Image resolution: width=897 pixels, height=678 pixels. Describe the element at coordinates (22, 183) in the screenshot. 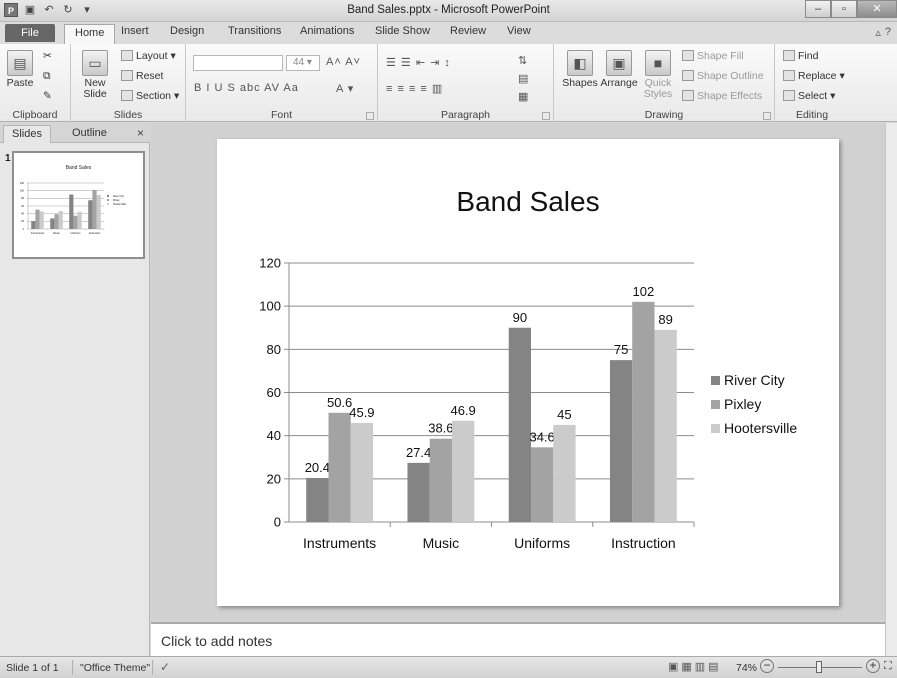

I see `y-tick-label: 120` at that location.